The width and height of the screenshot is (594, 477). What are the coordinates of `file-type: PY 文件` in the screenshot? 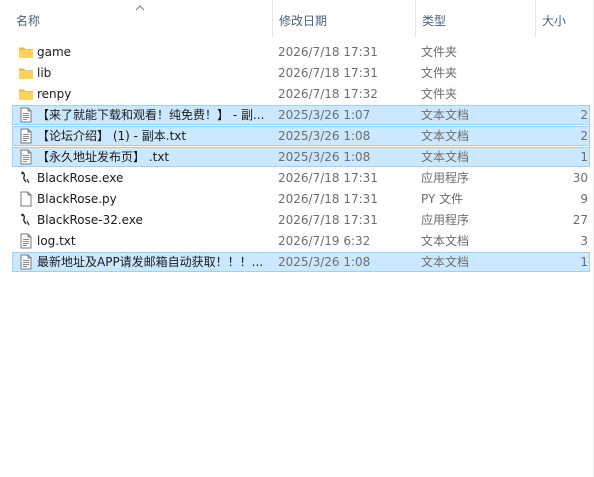 It's located at (442, 199).